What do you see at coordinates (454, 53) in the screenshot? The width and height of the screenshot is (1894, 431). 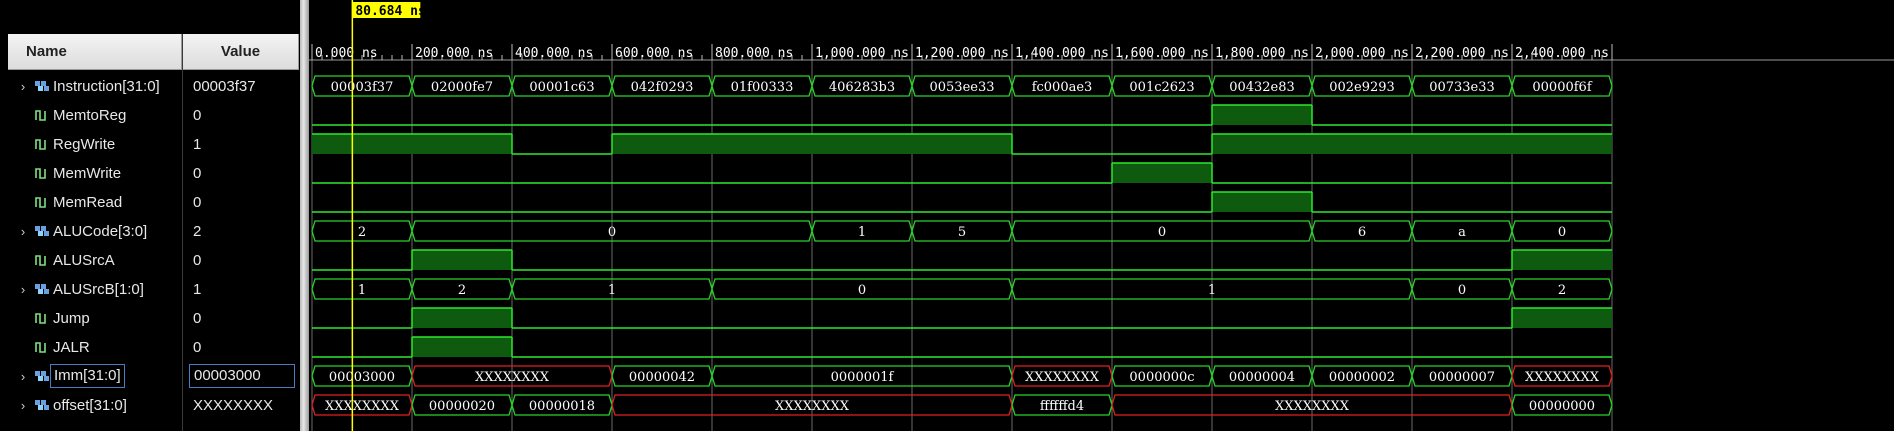 I see `time-tick-label: 200.000 ns` at bounding box center [454, 53].